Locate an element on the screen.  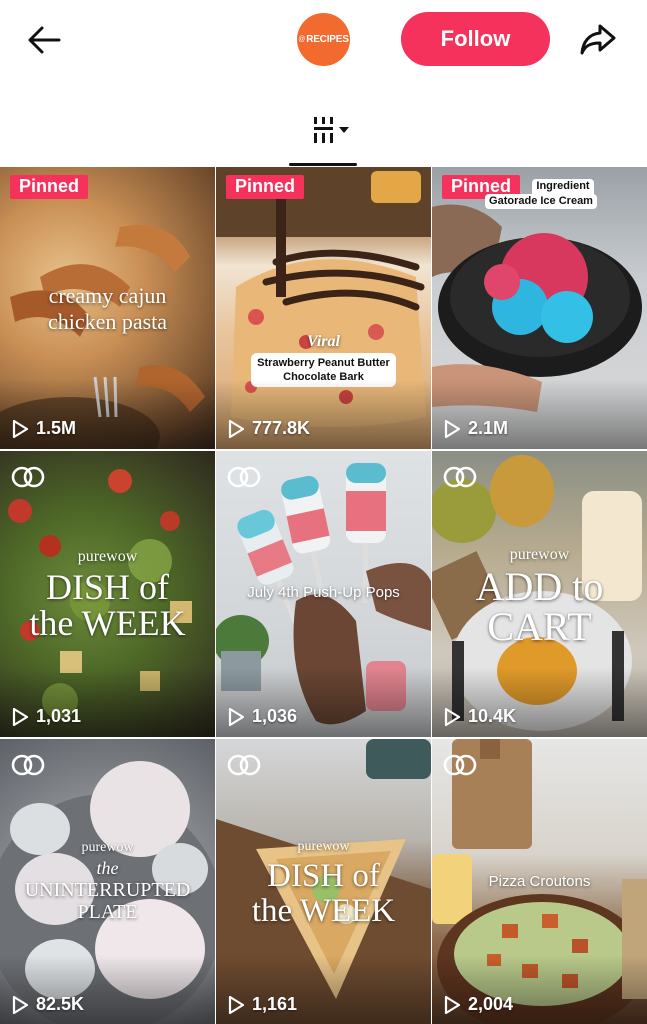
video-tile: Pinned creamy cajun chicken pasta 1.5M is located at coordinates (107, 308).